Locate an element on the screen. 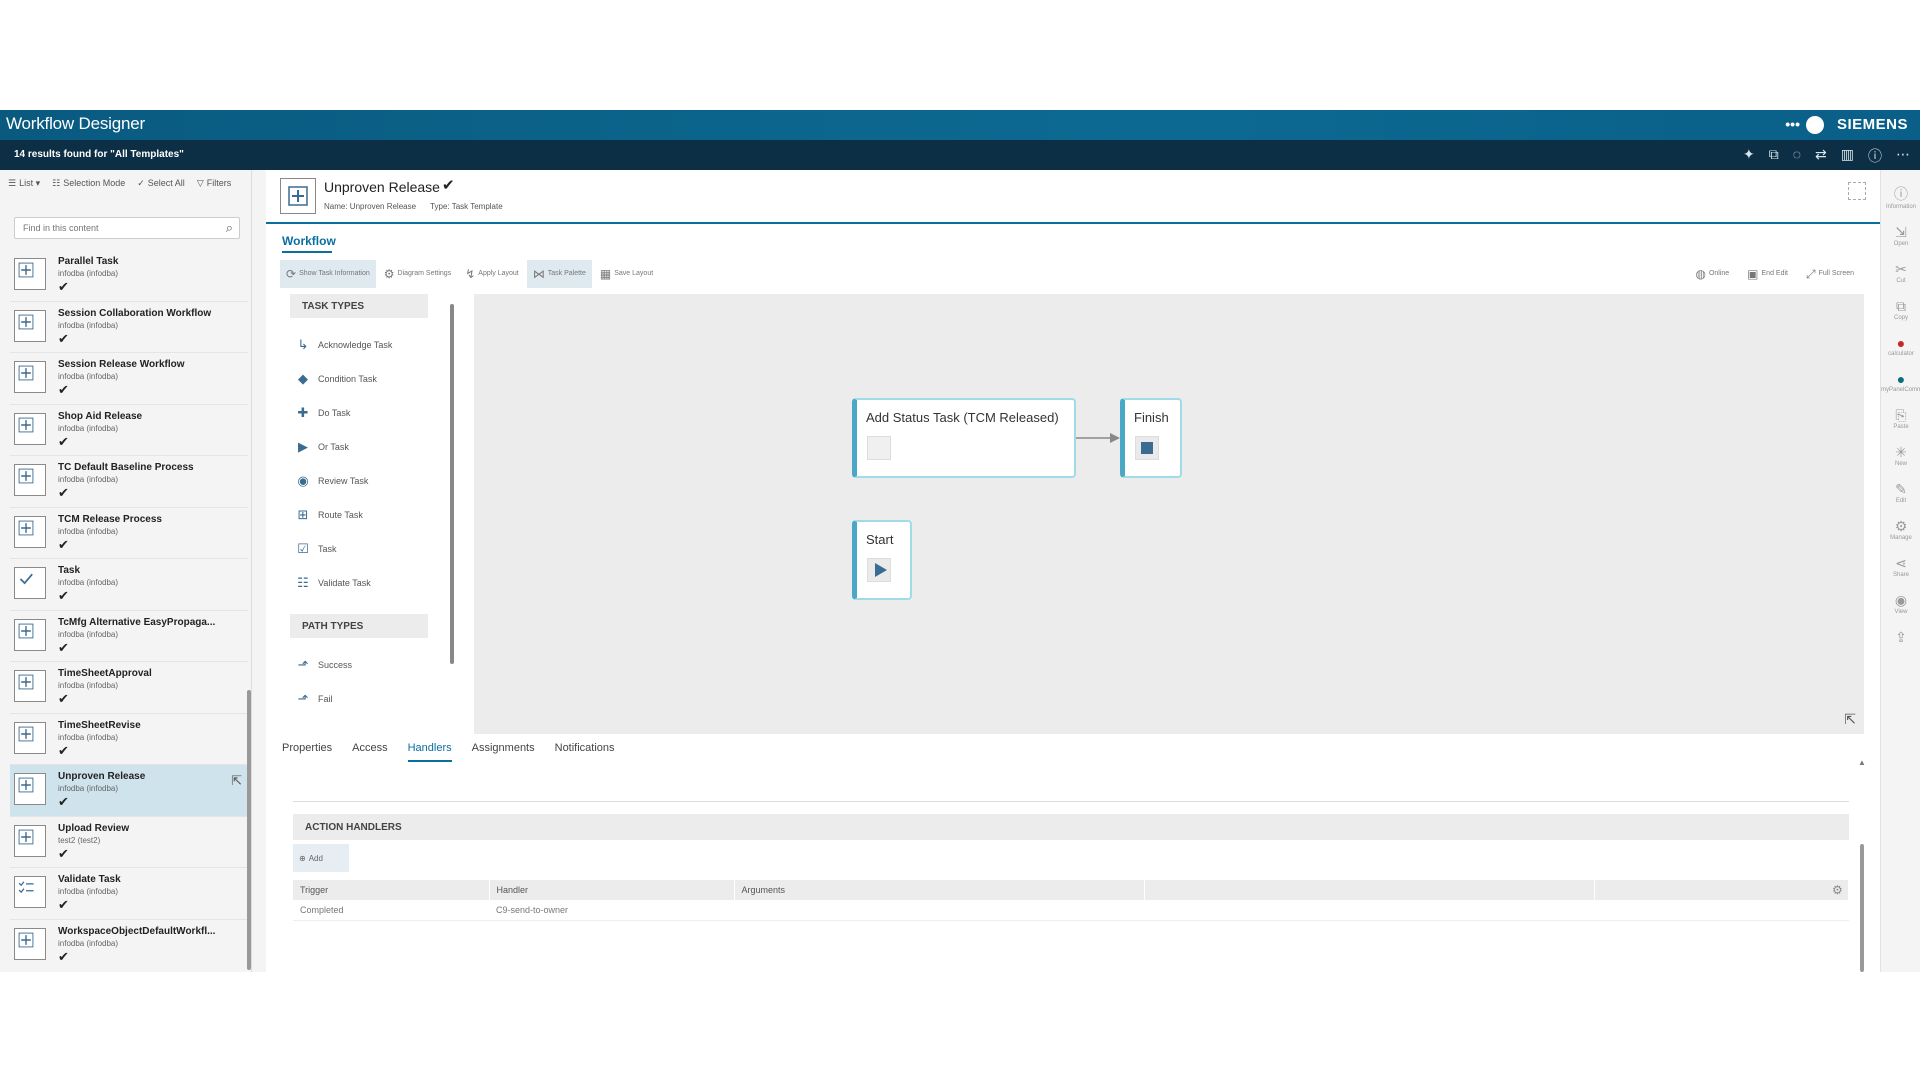 The height and width of the screenshot is (1080, 1920). start-node: Start is located at coordinates (882, 560).